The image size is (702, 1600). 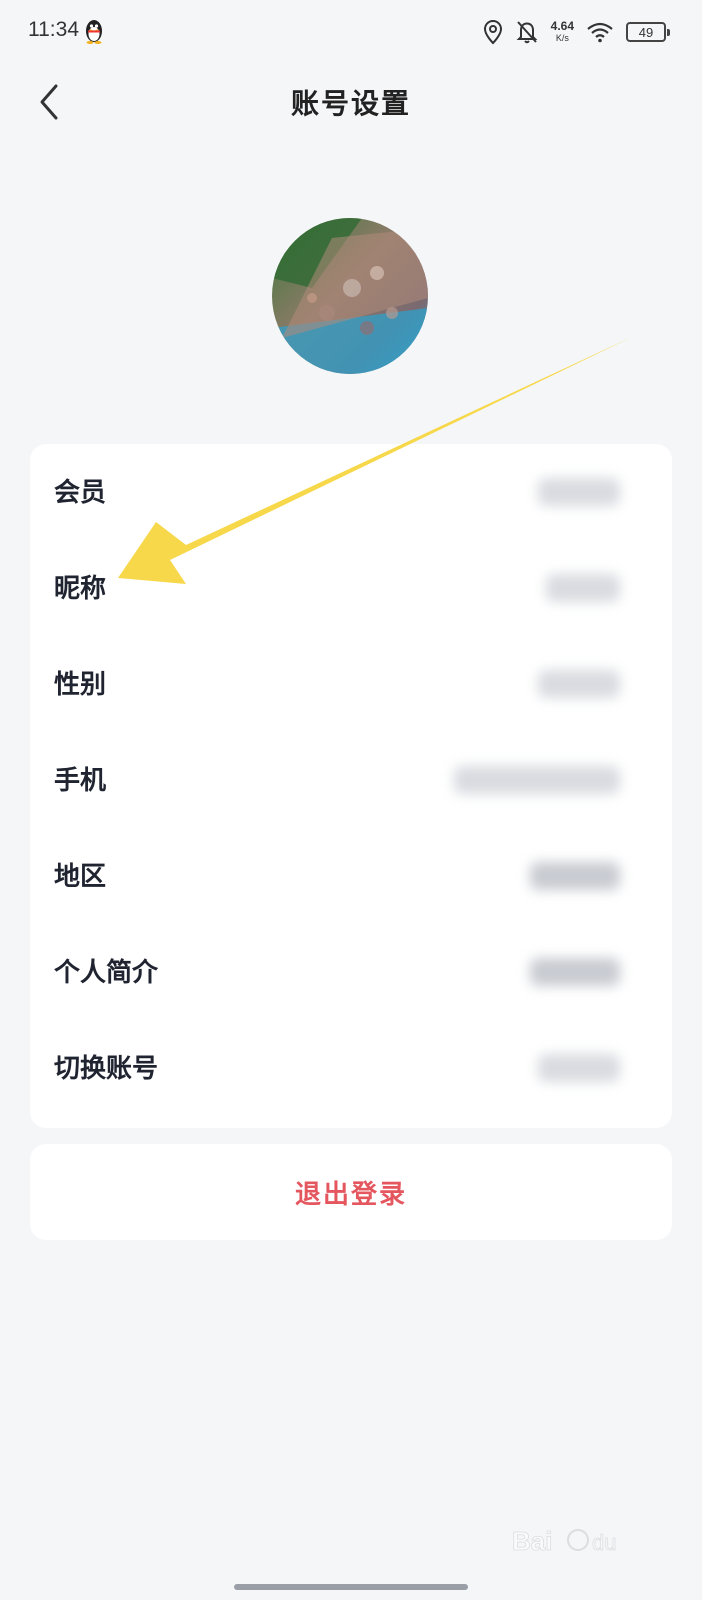 What do you see at coordinates (351, 492) in the screenshot?
I see `settings-item-membership: 会员` at bounding box center [351, 492].